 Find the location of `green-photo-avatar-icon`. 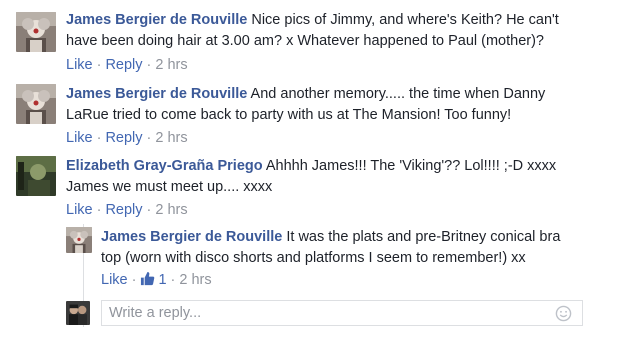

green-photo-avatar-icon is located at coordinates (36, 176).